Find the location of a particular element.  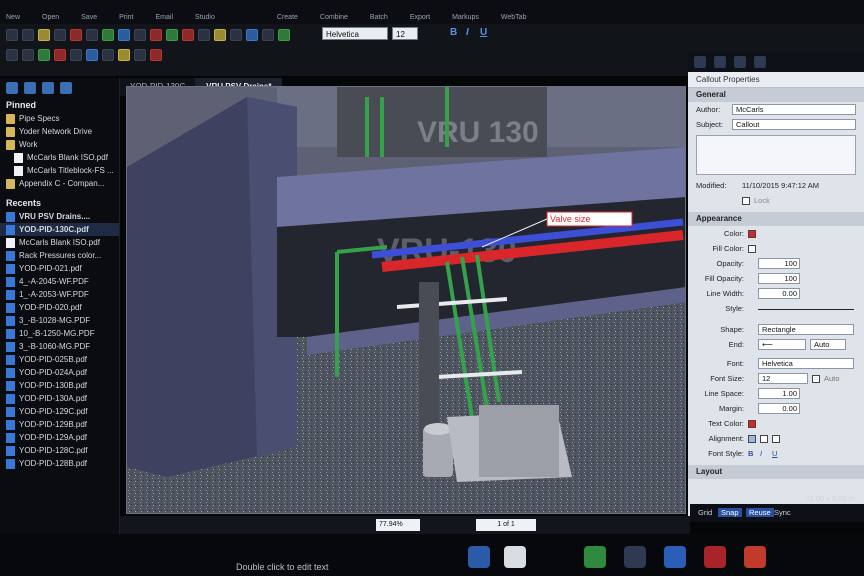

bold-style-button: B is located at coordinates (750, 453).